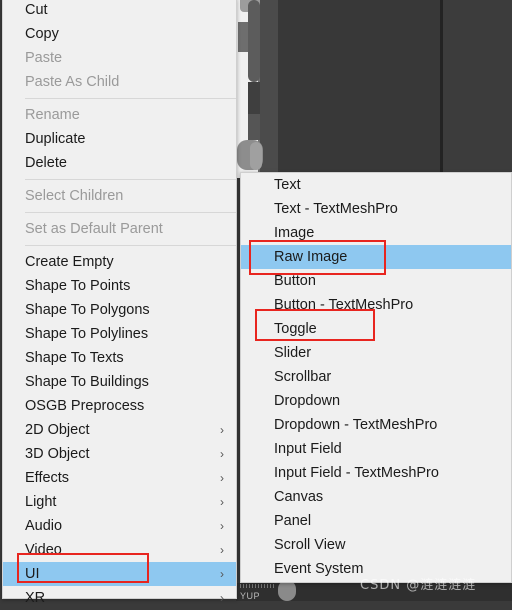  I want to click on menu-item-label: Copy, so click(42, 34).